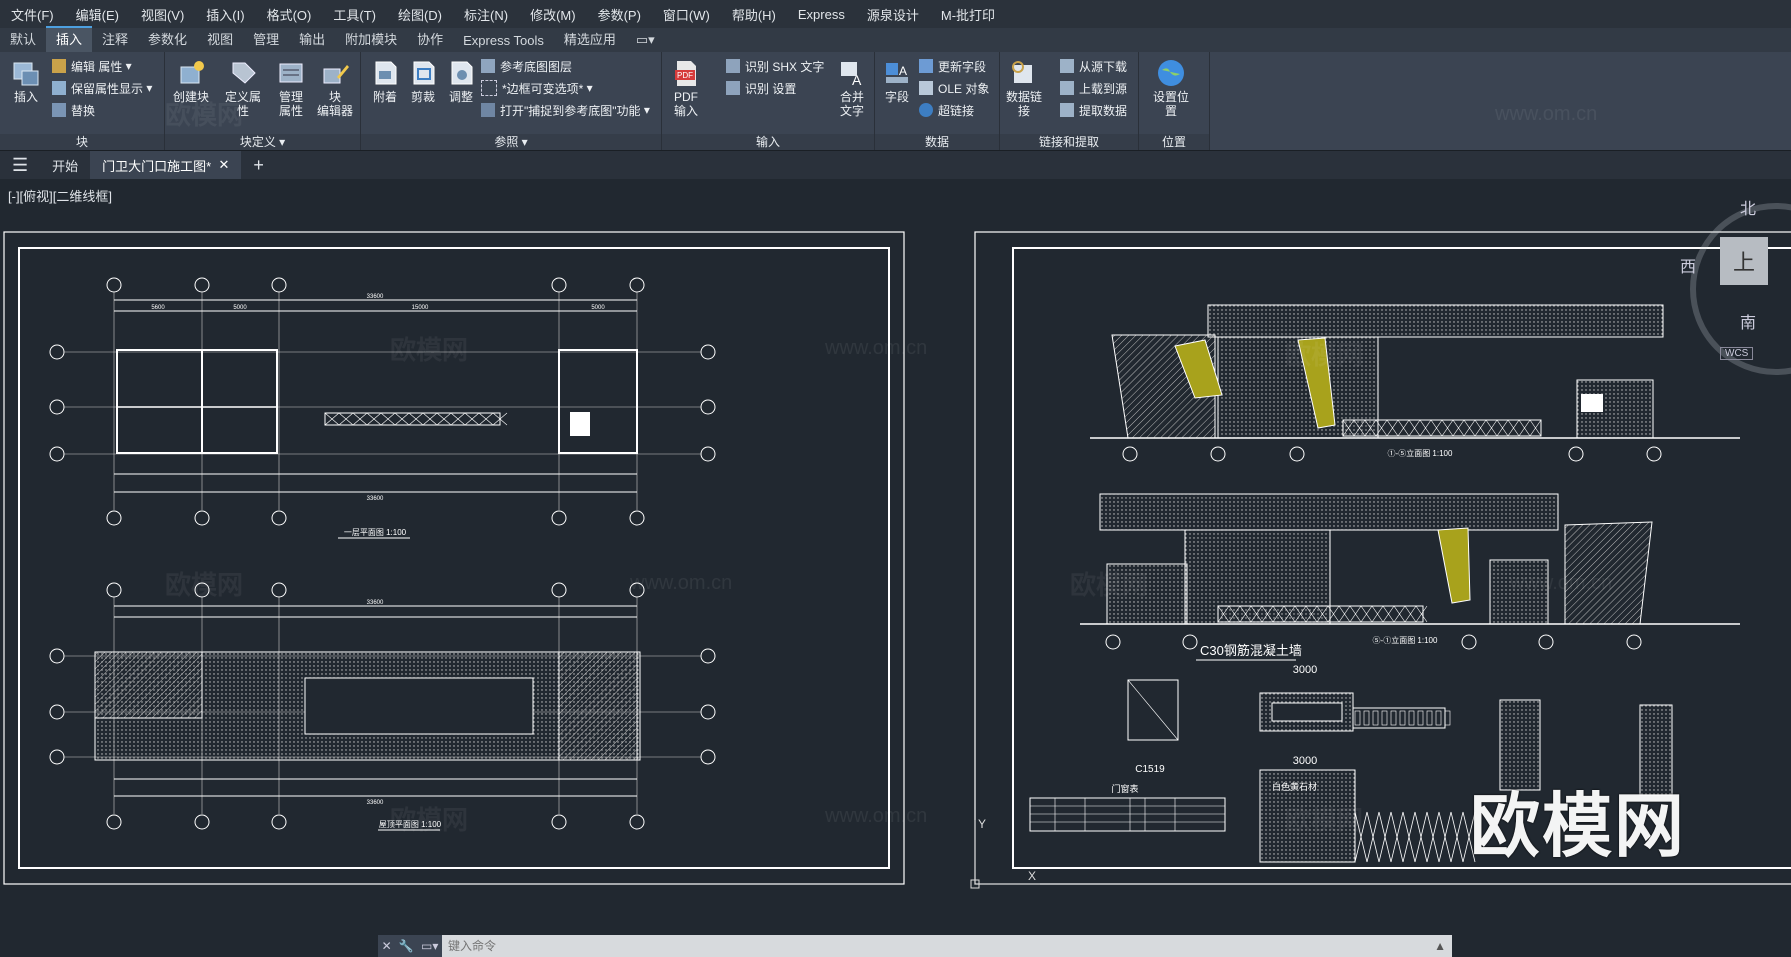 The width and height of the screenshot is (1791, 957). Describe the element at coordinates (1435, 321) in the screenshot. I see `canopy` at that location.